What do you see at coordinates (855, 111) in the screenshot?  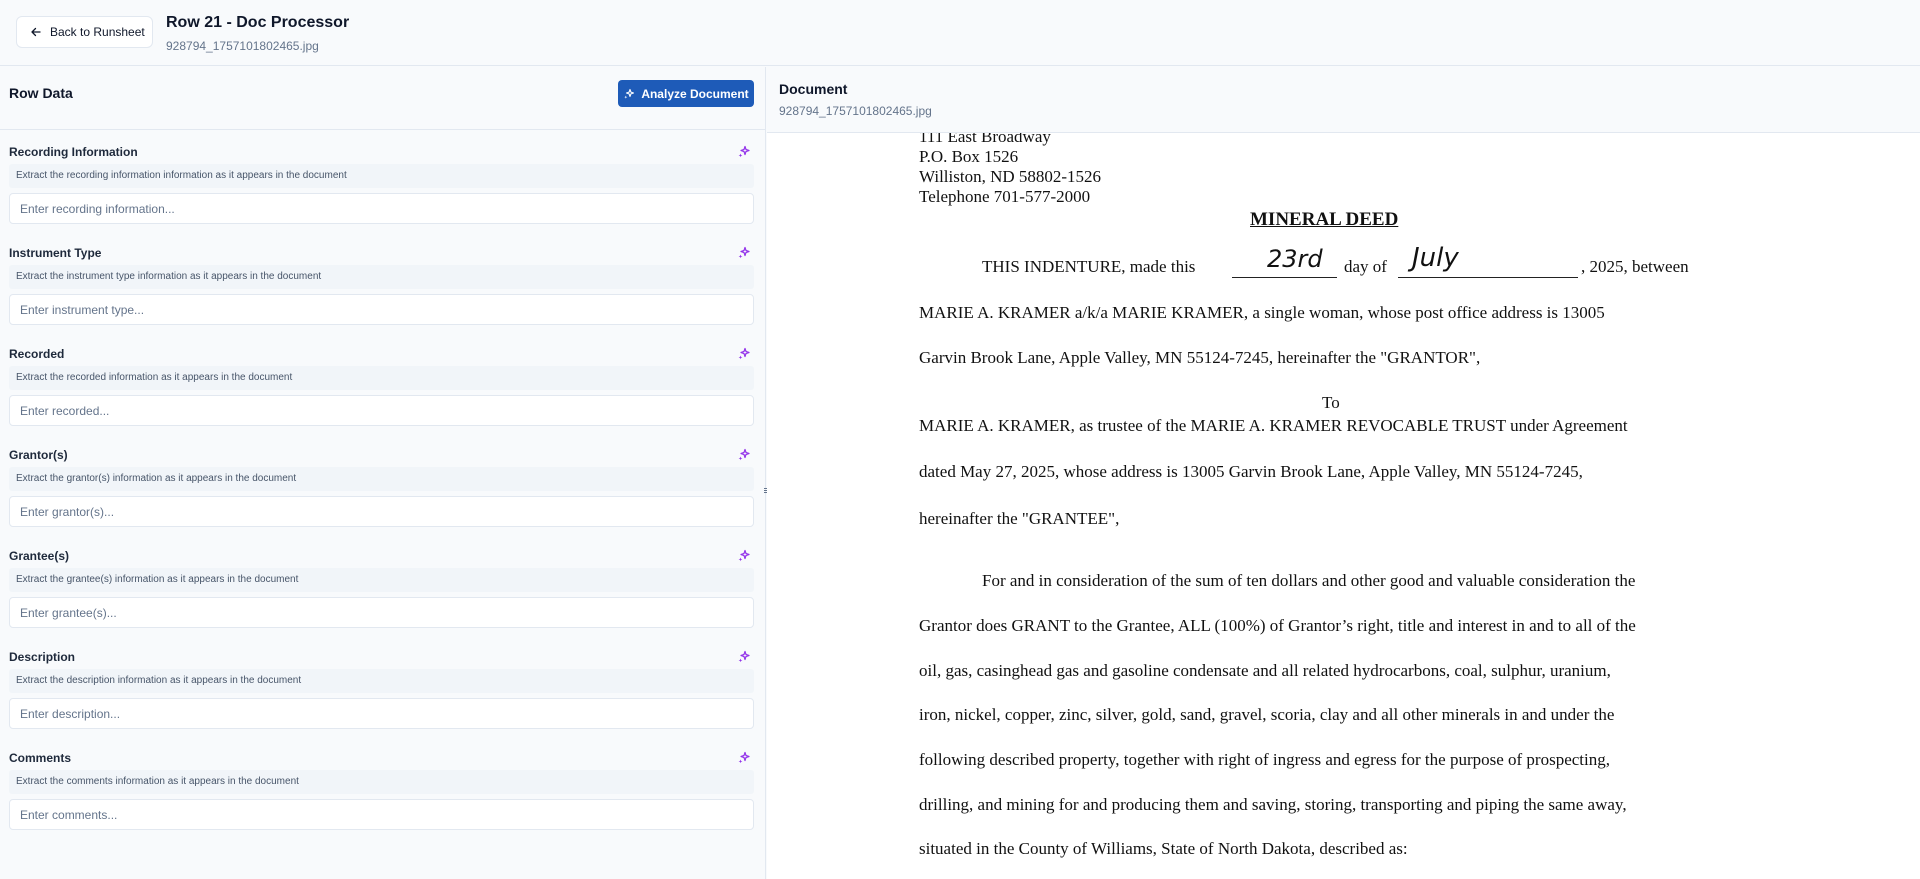 I see `document-filename: 928794_1757101802465.jpg` at bounding box center [855, 111].